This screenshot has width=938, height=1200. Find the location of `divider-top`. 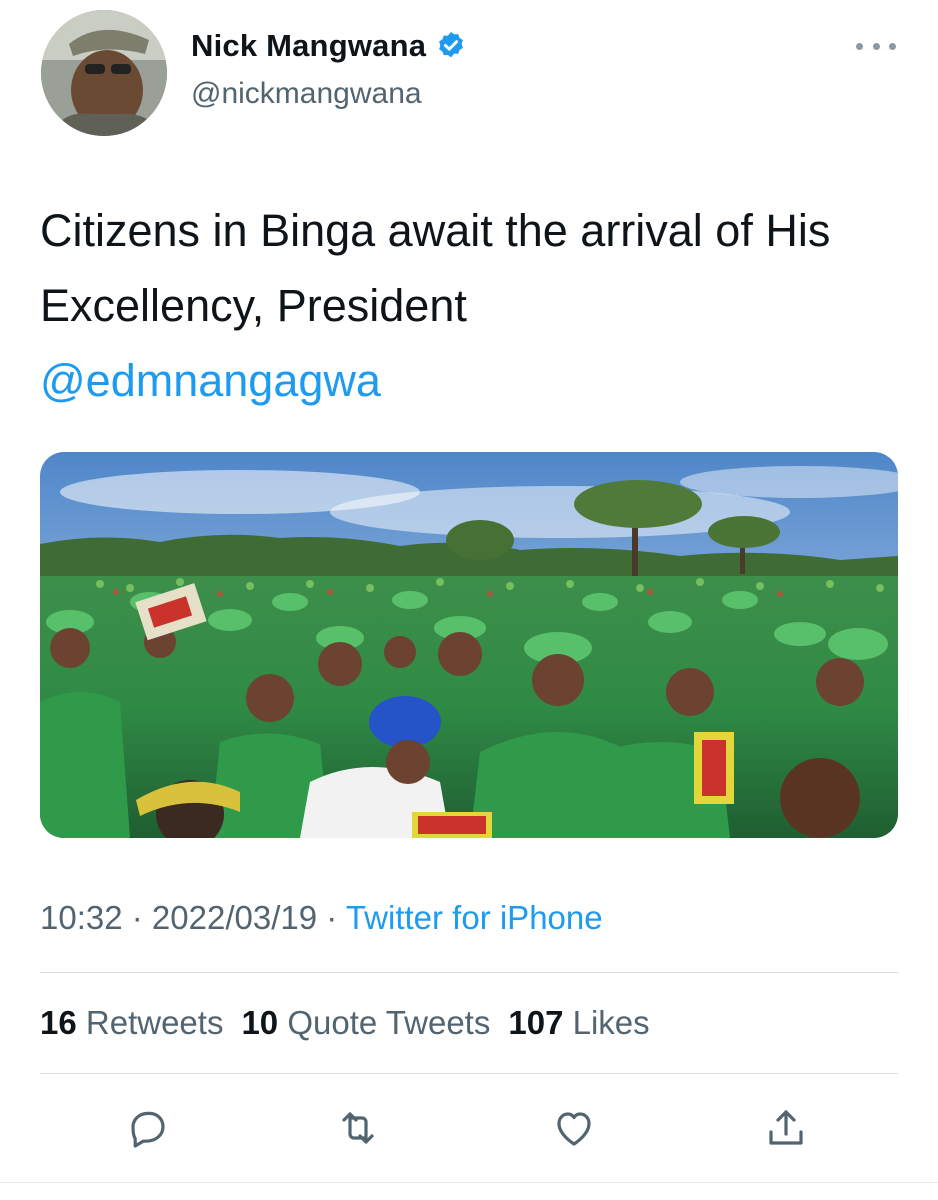

divider-top is located at coordinates (469, 972).